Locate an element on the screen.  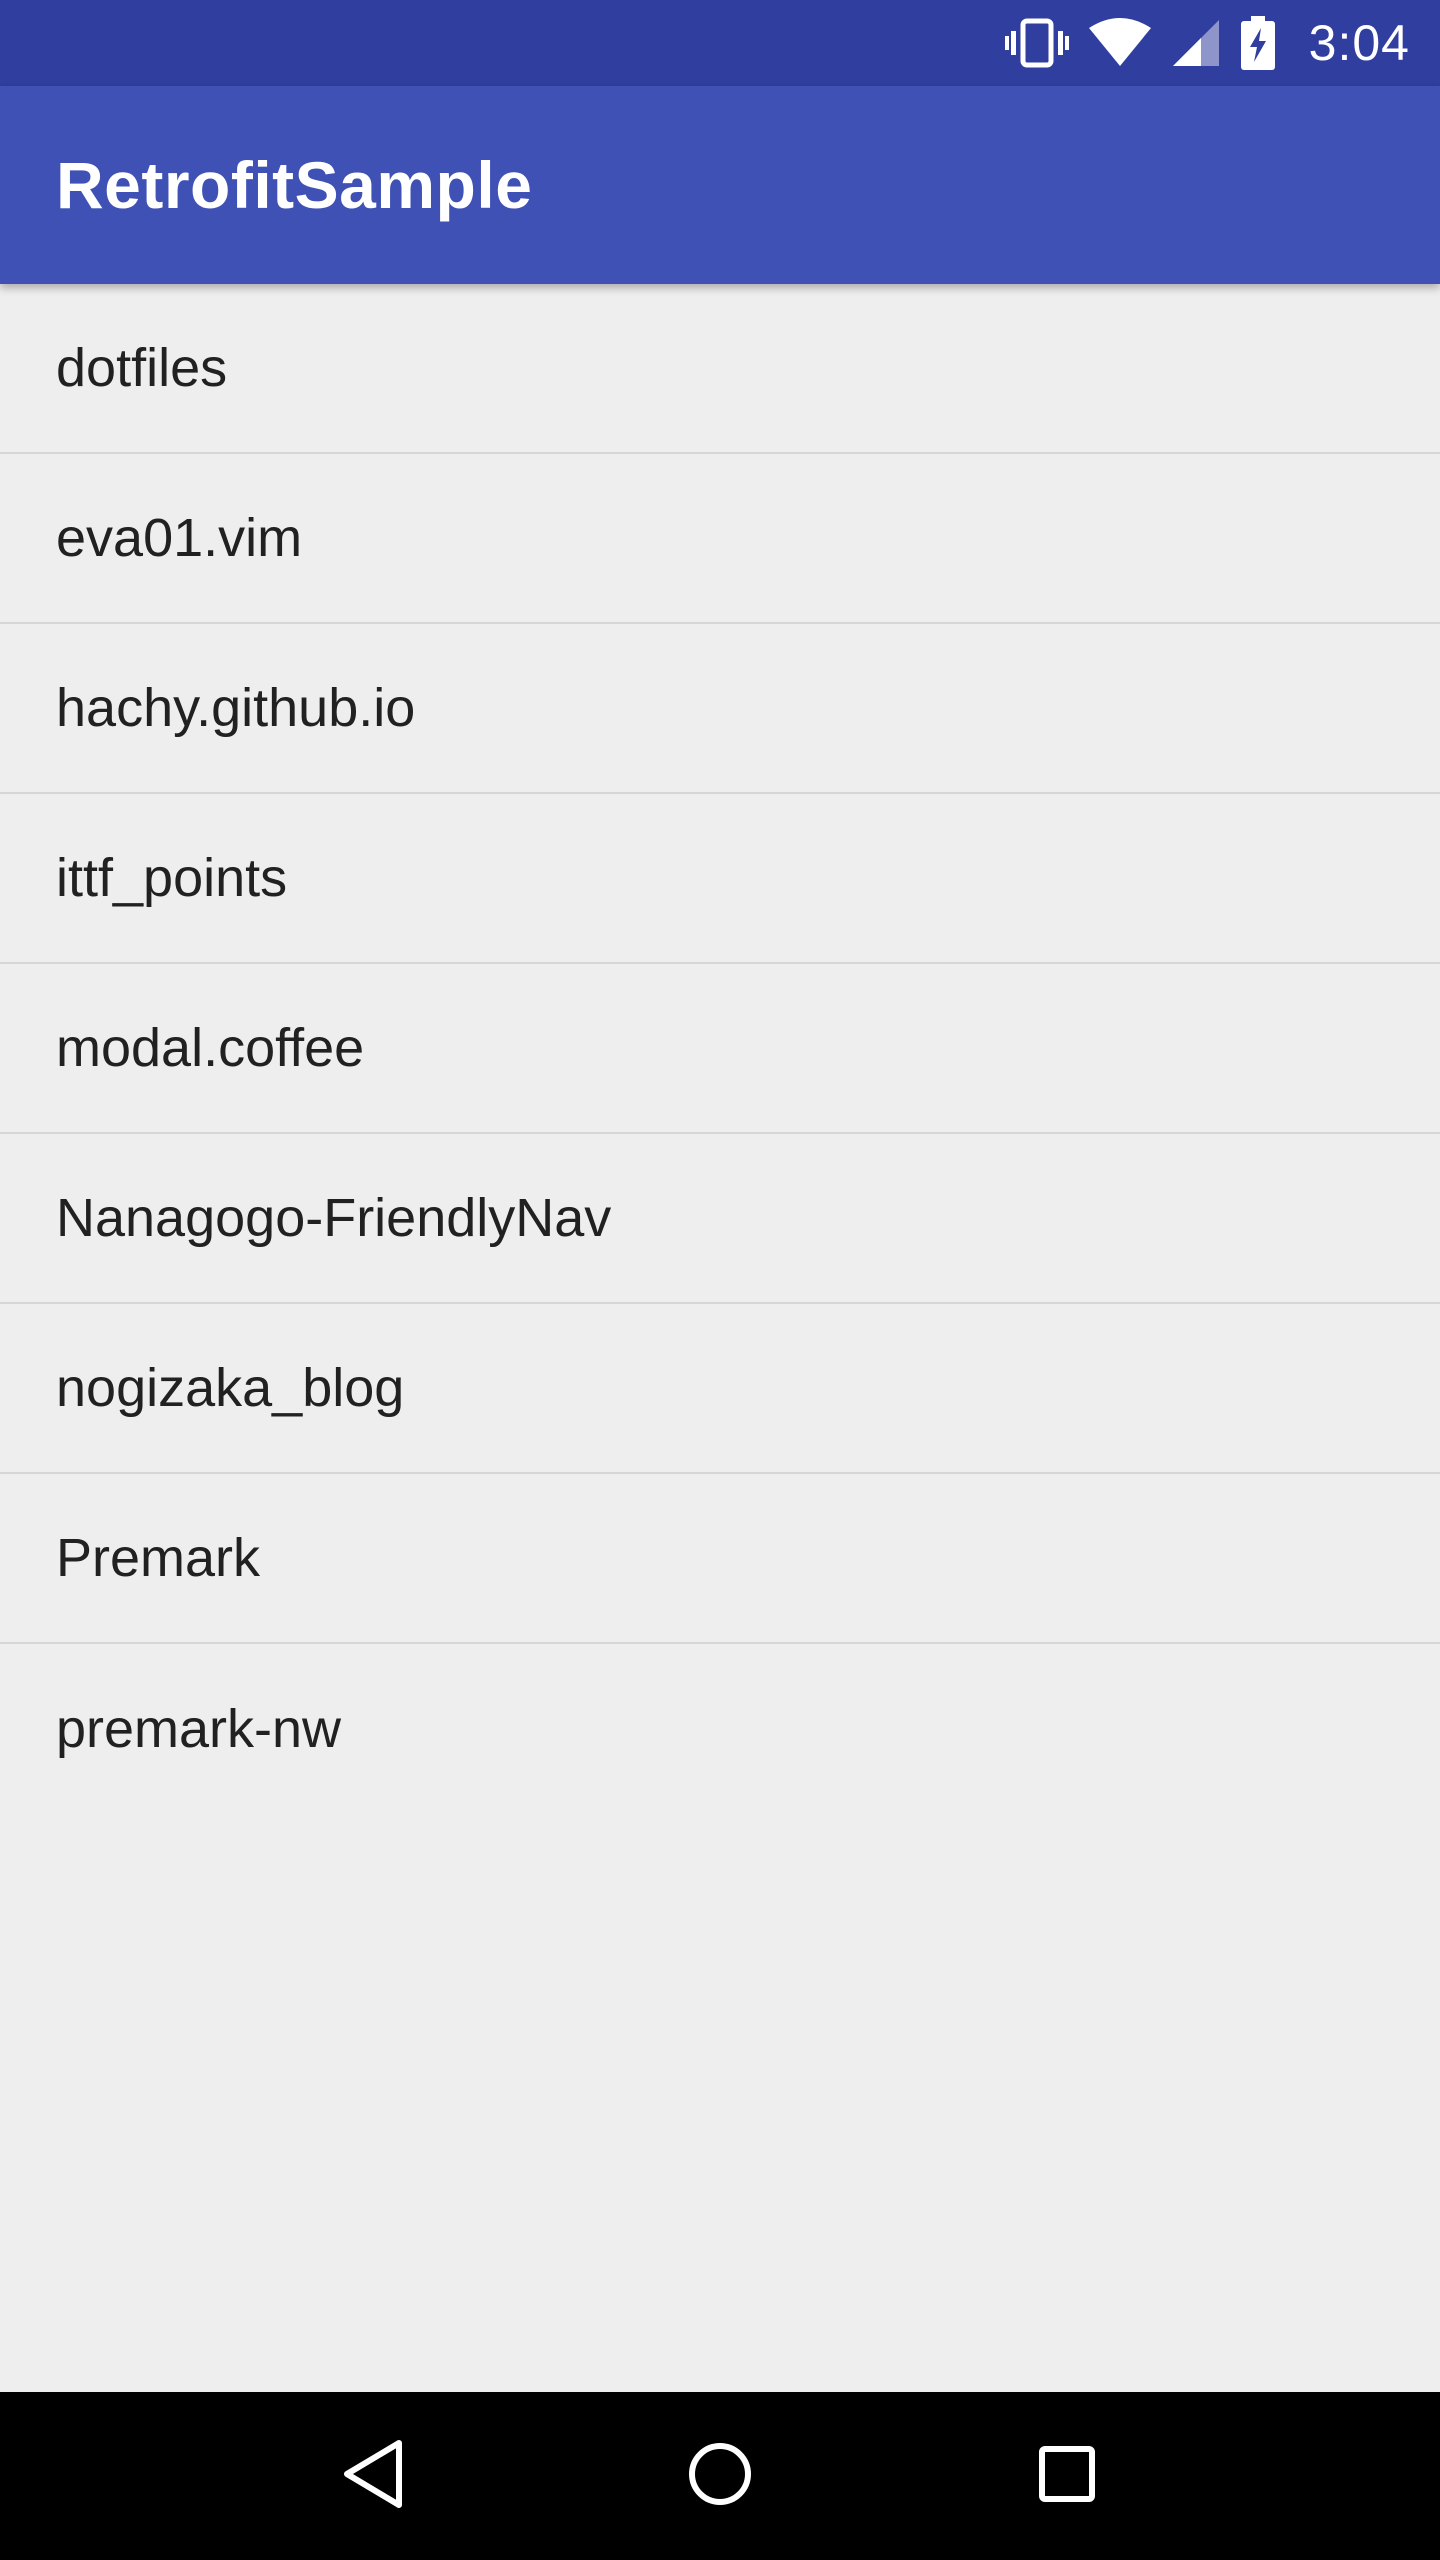
status-bar: 3:04 is located at coordinates (720, 43).